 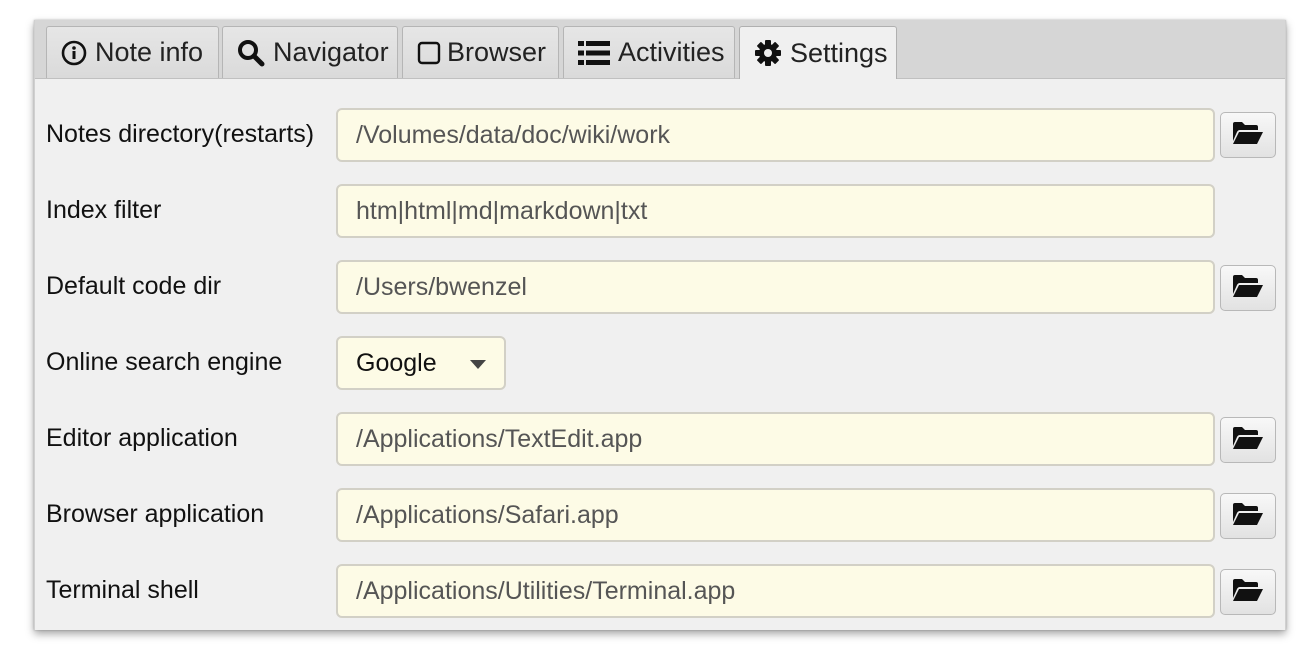 I want to click on square-icon, so click(x=429, y=53).